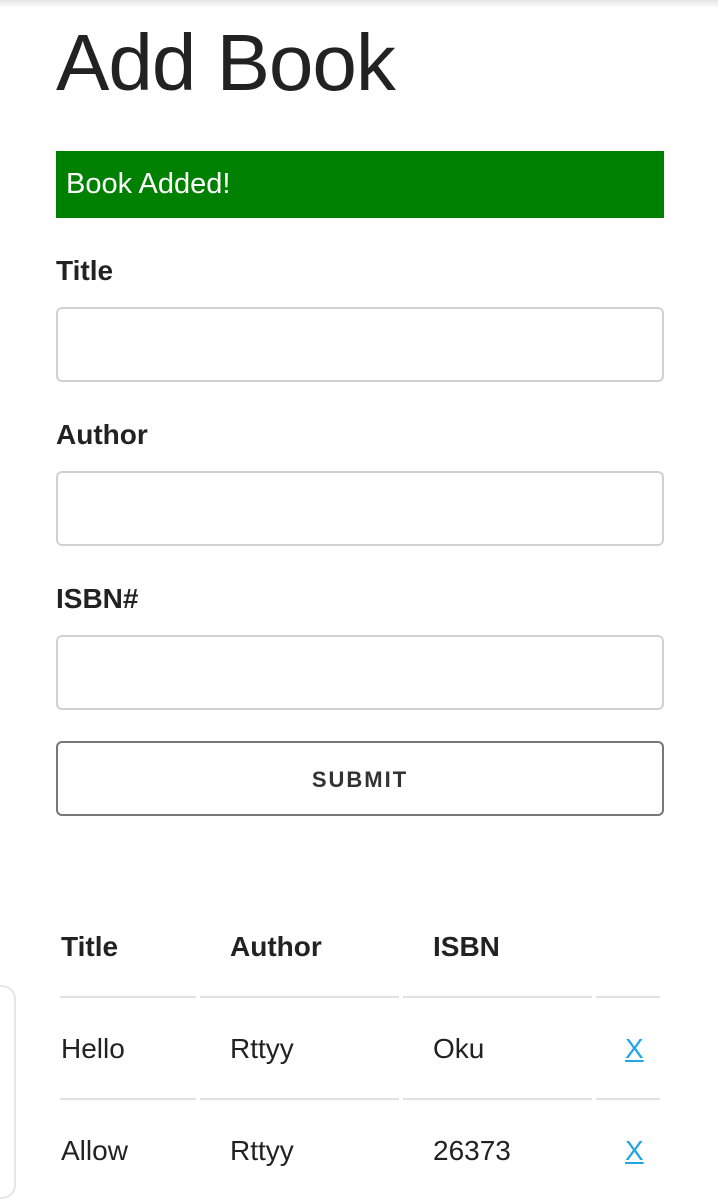 This screenshot has height=1200, width=718. Describe the element at coordinates (94, 1150) in the screenshot. I see `row-title: Allow` at that location.